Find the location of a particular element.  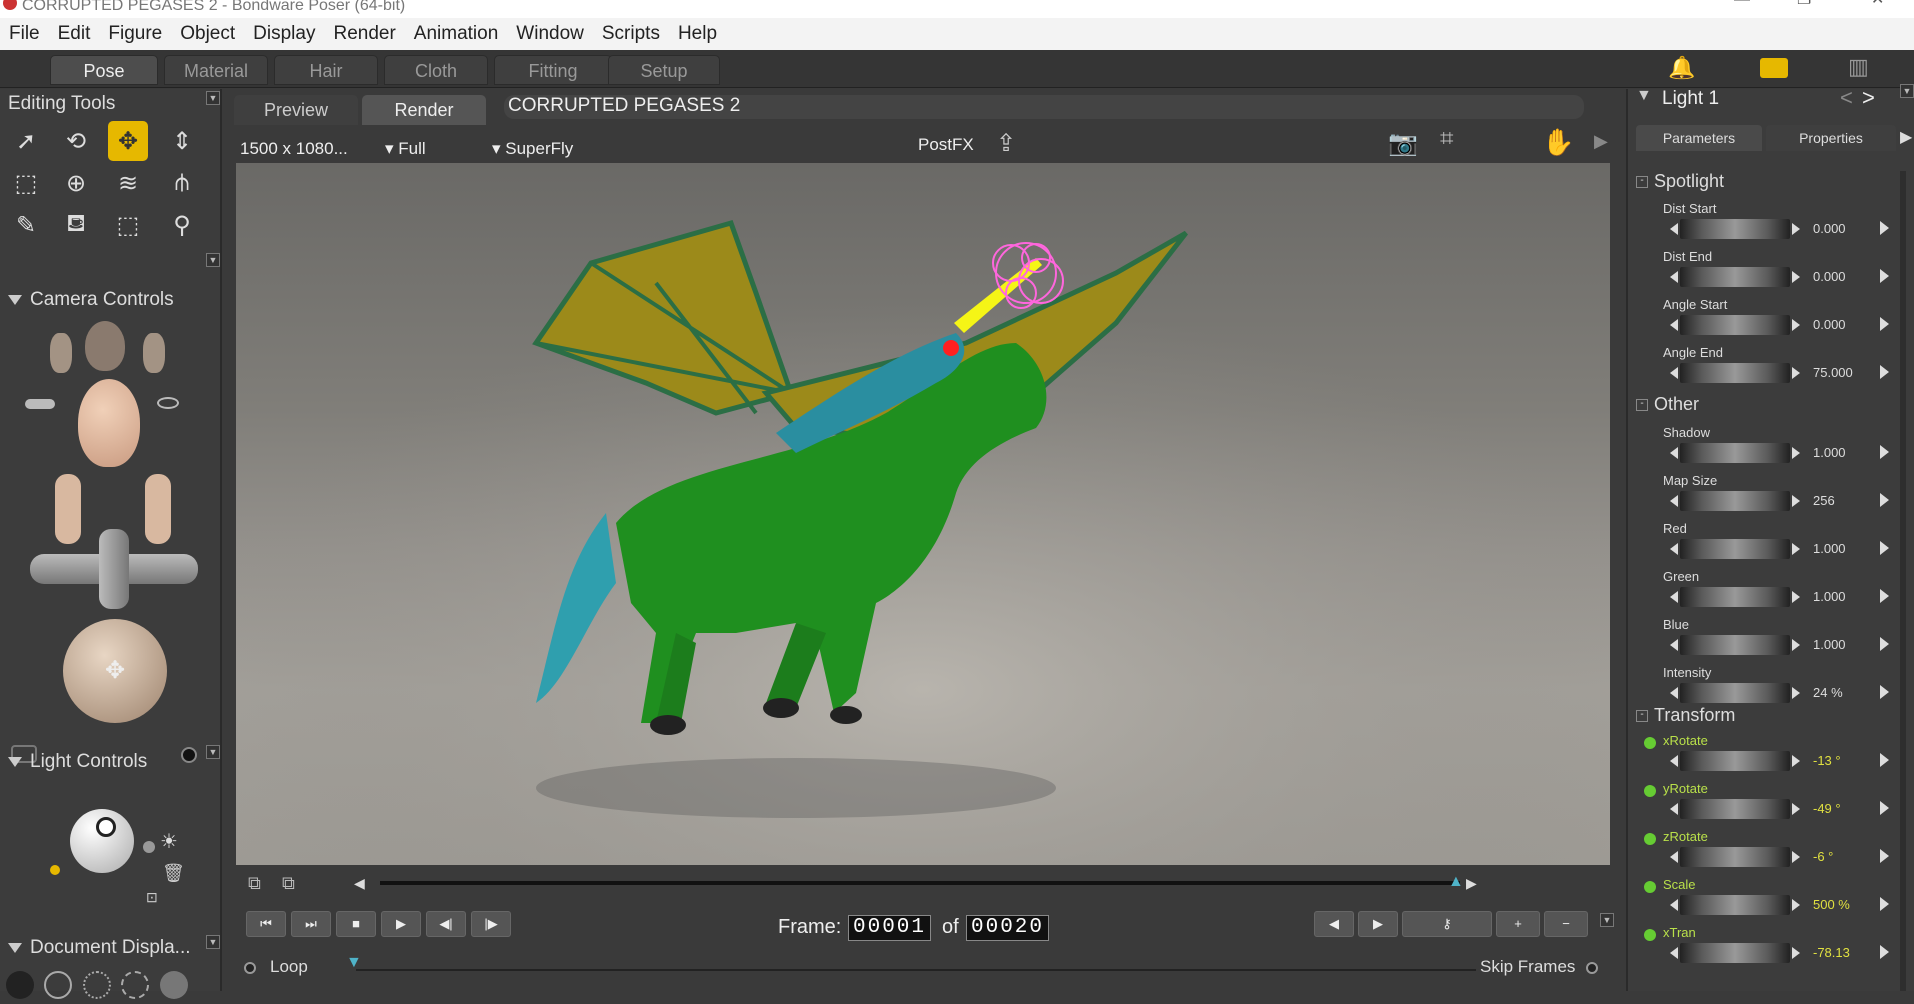

share-icon: ⇪ is located at coordinates (1006, 143).